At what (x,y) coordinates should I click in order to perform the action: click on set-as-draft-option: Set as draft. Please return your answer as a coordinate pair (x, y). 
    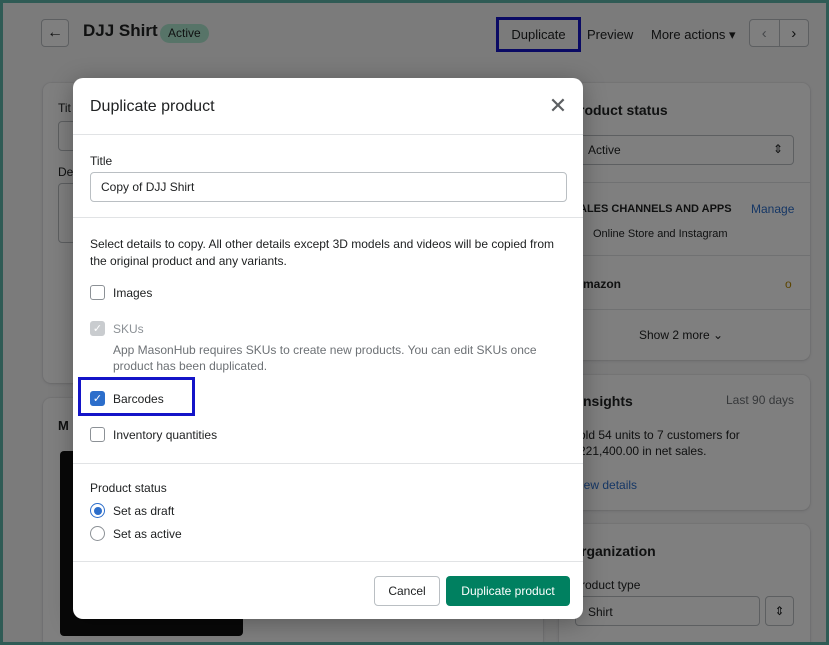
    Looking at the image, I should click on (132, 510).